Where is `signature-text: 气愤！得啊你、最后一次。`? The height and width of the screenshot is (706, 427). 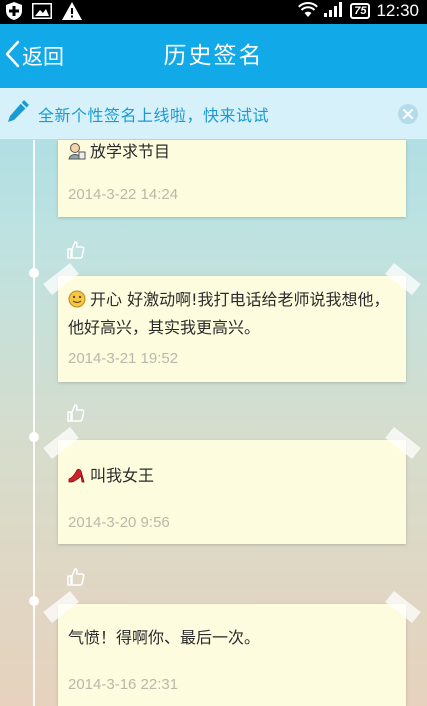 signature-text: 气愤！得啊你、最后一次。 is located at coordinates (164, 637).